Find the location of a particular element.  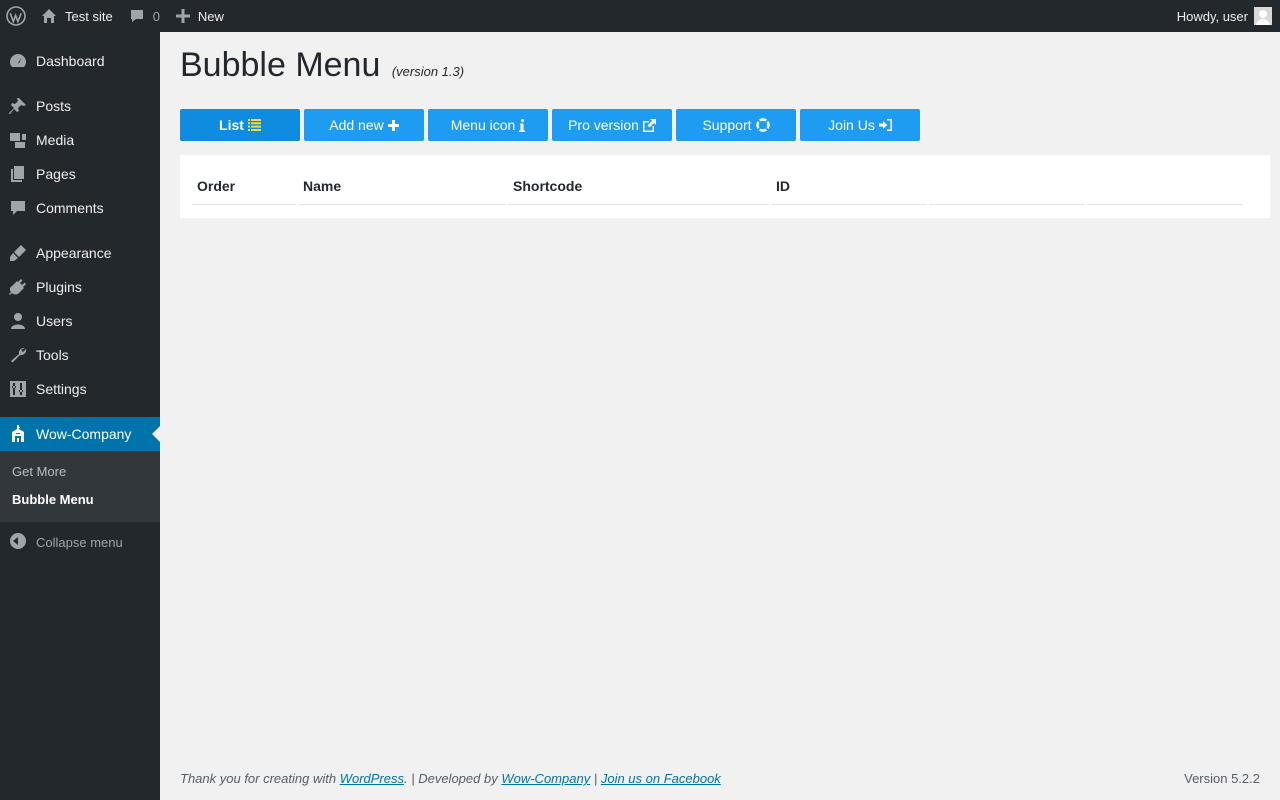

sidebar-item-label: Appearance is located at coordinates (74, 253).